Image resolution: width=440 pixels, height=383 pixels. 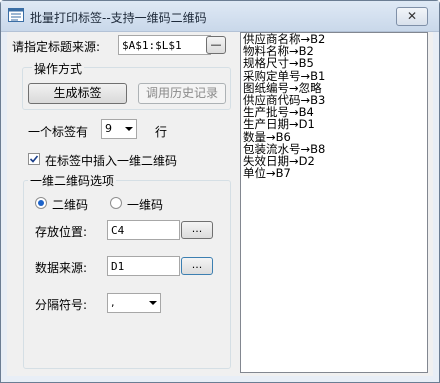 What do you see at coordinates (61, 232) in the screenshot?
I see `location-label: 存放位置:` at bounding box center [61, 232].